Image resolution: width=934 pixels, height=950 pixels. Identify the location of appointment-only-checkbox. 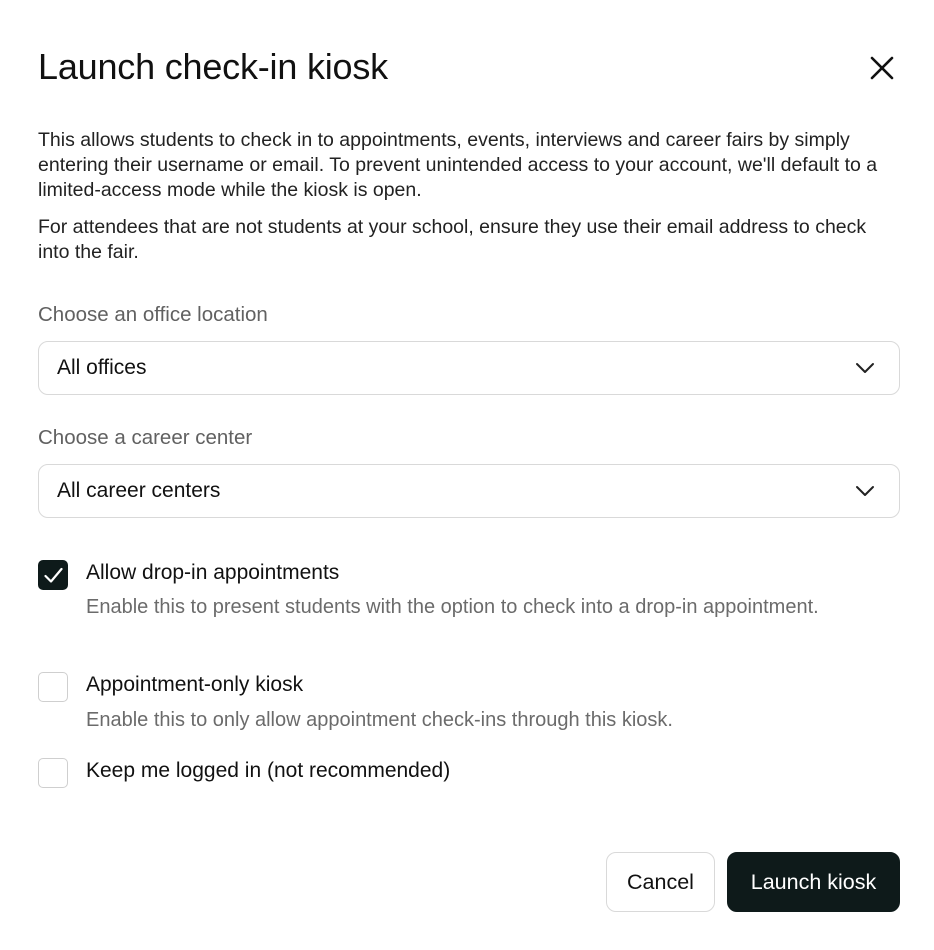
(53, 687).